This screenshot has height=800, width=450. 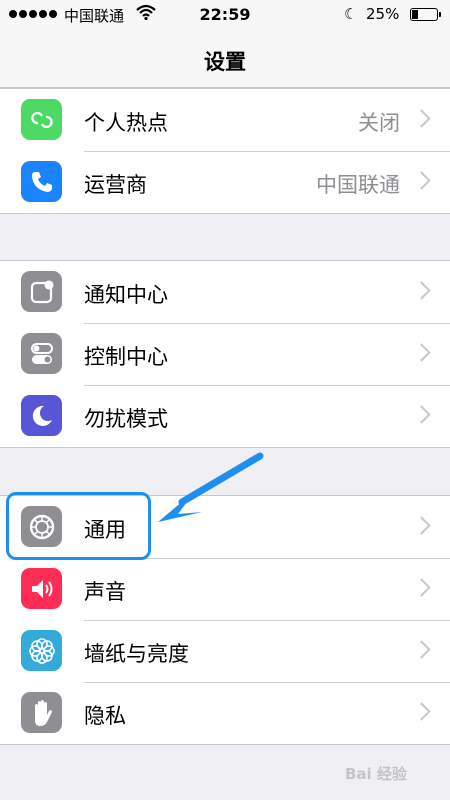 What do you see at coordinates (225, 292) in the screenshot?
I see `settings-row-notification-center: 通知中心` at bounding box center [225, 292].